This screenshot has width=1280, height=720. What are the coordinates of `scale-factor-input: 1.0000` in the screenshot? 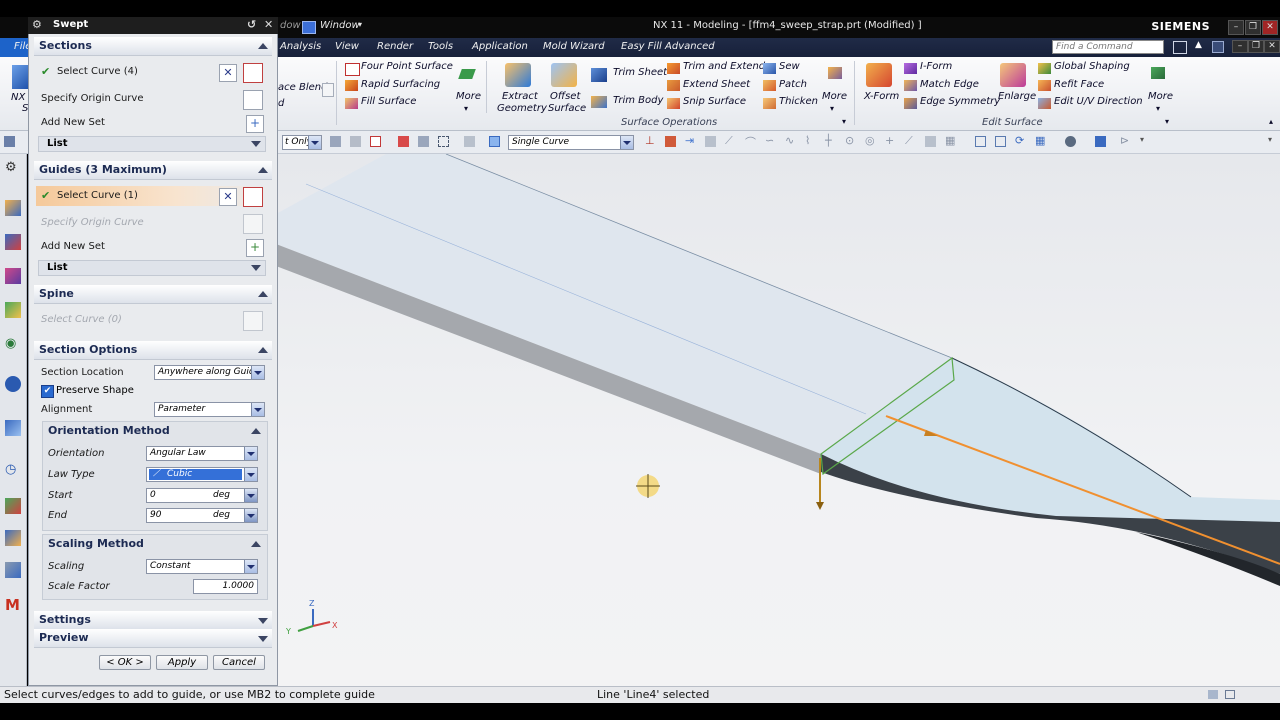 It's located at (225, 586).